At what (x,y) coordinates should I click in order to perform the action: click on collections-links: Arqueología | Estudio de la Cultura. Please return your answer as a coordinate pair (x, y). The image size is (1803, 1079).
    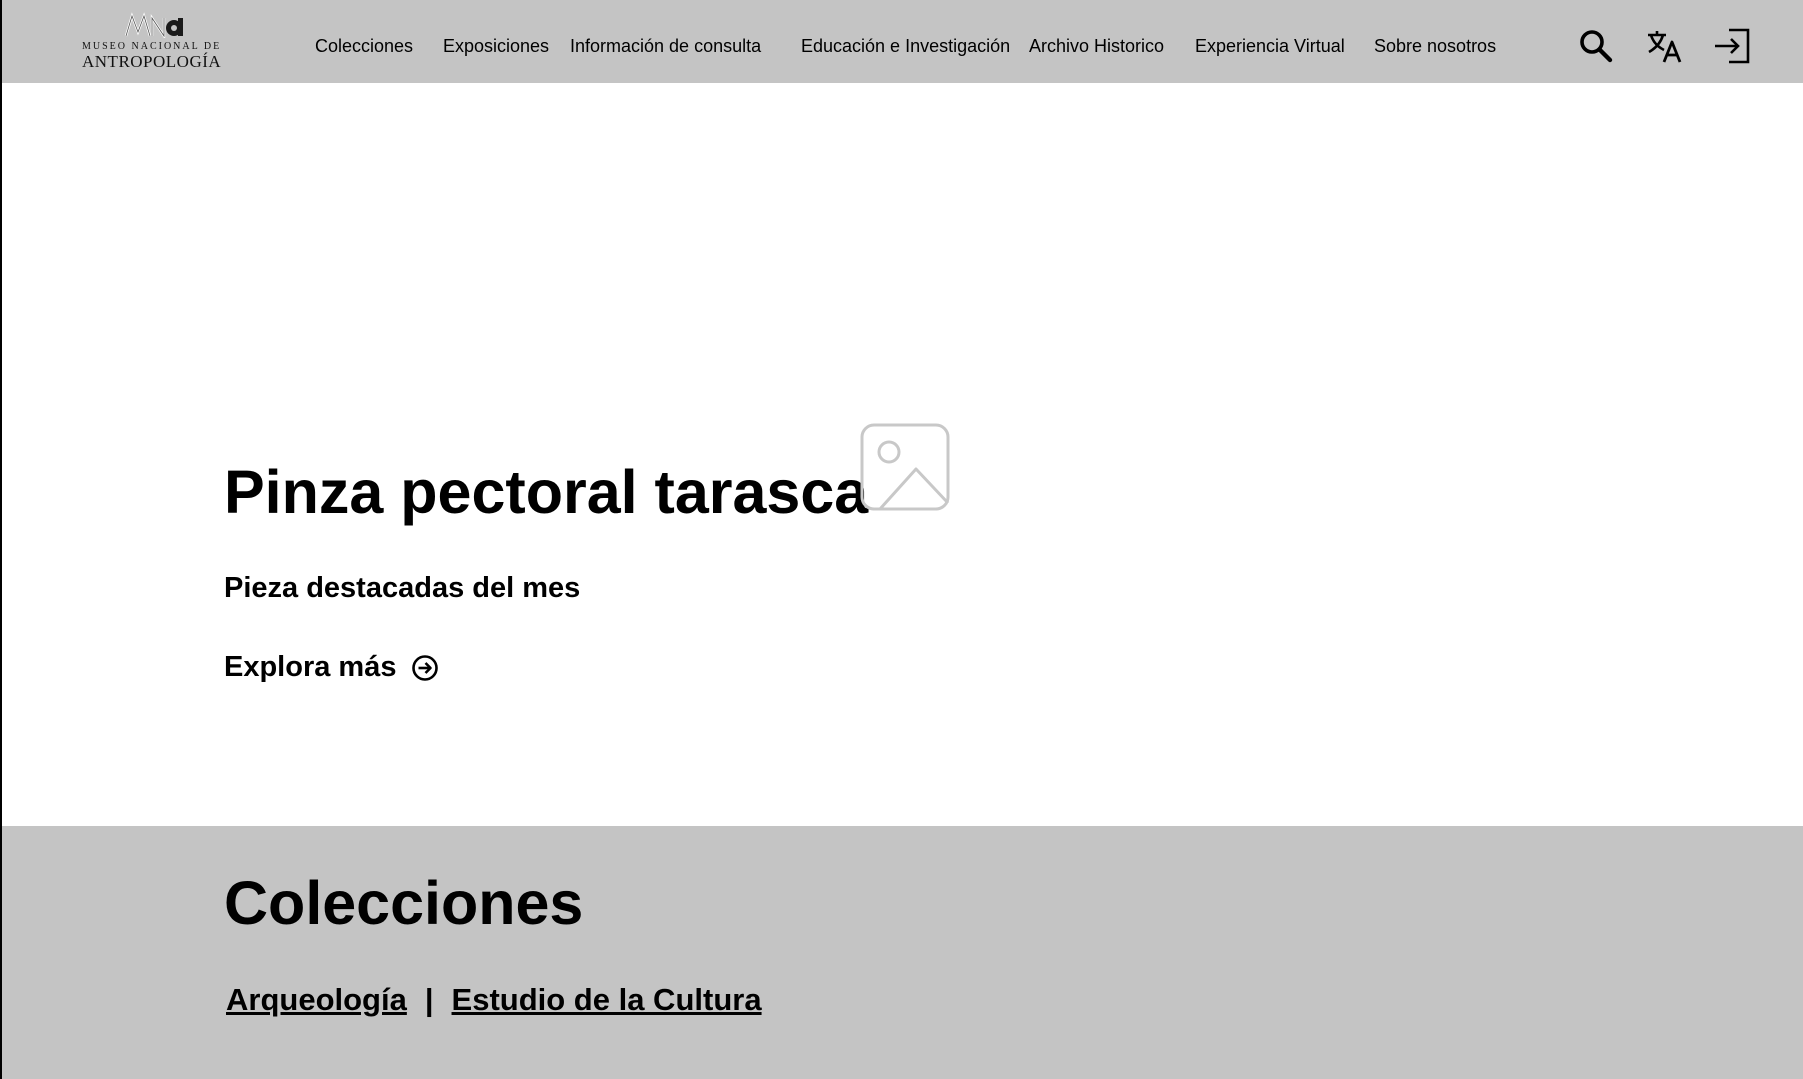
    Looking at the image, I should click on (494, 1000).